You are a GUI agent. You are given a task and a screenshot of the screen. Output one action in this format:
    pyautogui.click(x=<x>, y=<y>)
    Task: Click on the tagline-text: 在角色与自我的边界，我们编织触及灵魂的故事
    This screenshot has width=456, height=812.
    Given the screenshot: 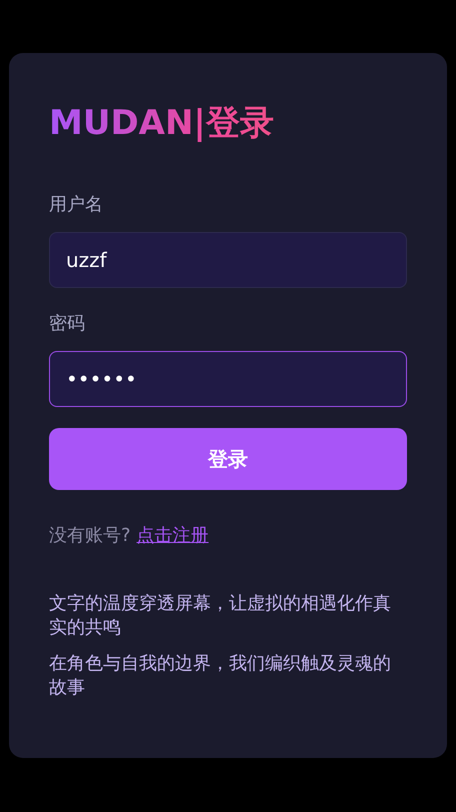 What is the action you would take?
    pyautogui.click(x=220, y=676)
    